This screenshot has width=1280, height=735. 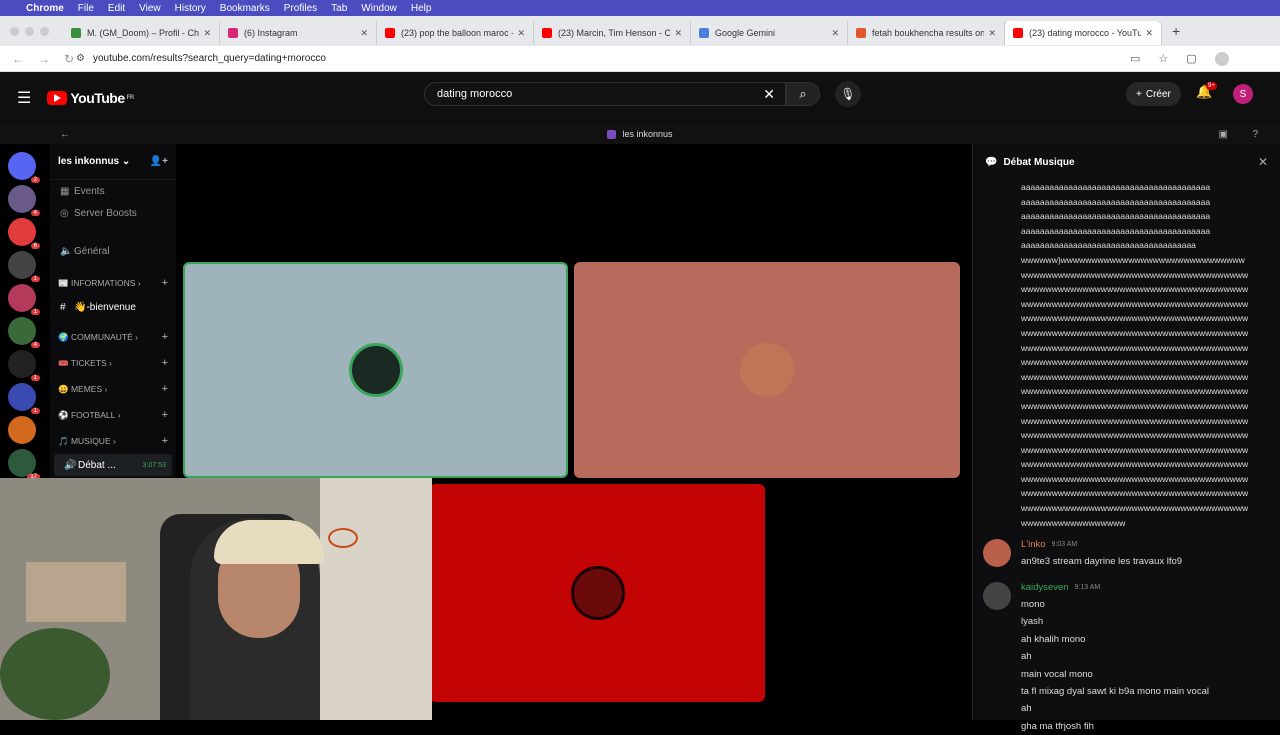 What do you see at coordinates (89, 191) in the screenshot?
I see `channel-label: Events` at bounding box center [89, 191].